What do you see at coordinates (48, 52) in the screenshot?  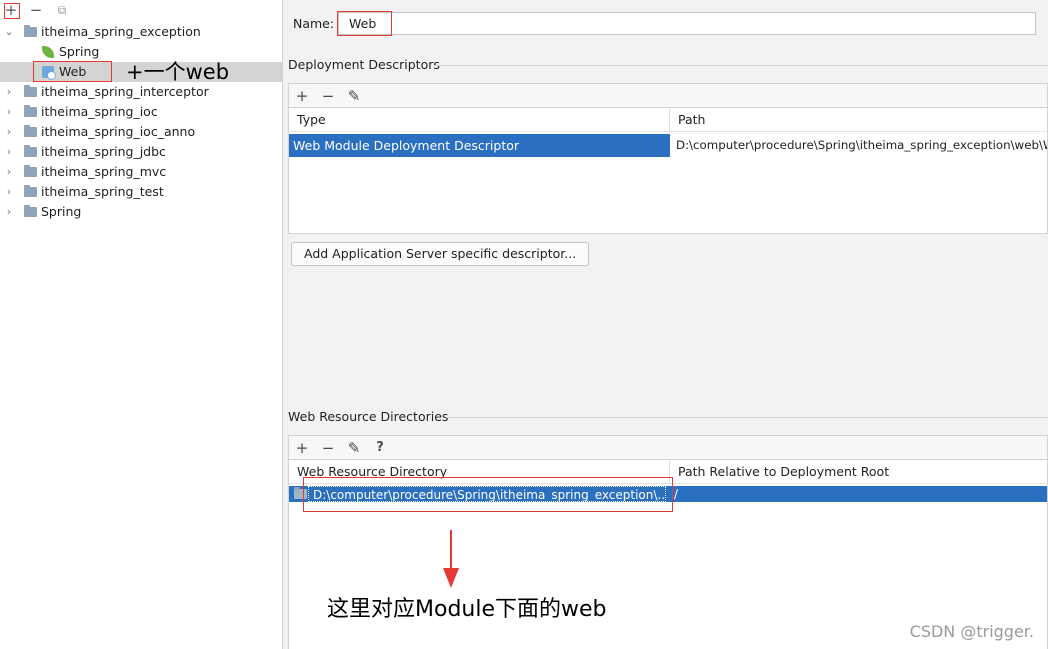 I see `spring-leaf-icon` at bounding box center [48, 52].